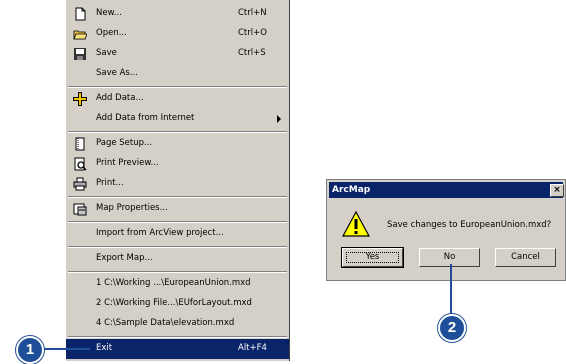 This screenshot has height=364, width=566. I want to click on menu-item-recent-file-2: 2 C:\Working File...\EUforLayout.mxd, so click(177, 304).